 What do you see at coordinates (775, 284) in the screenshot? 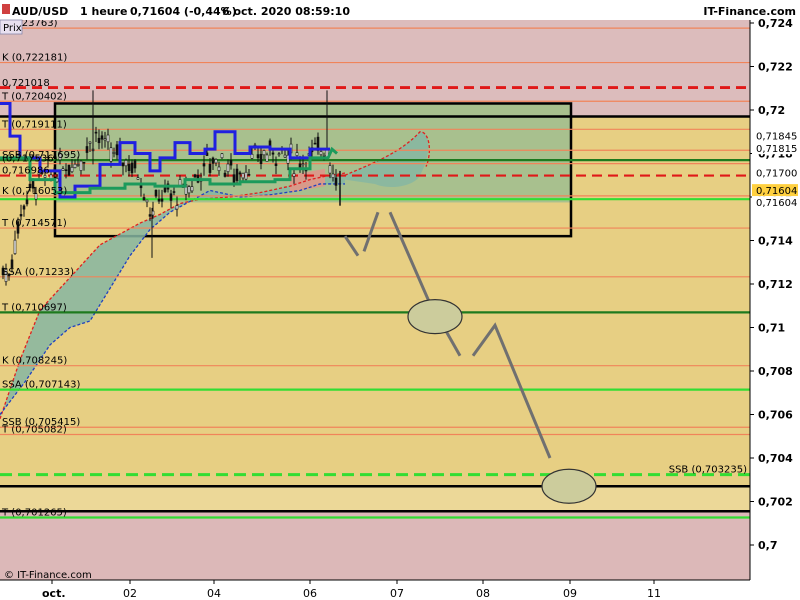
I see `y-tick-label: 0,712` at bounding box center [775, 284].